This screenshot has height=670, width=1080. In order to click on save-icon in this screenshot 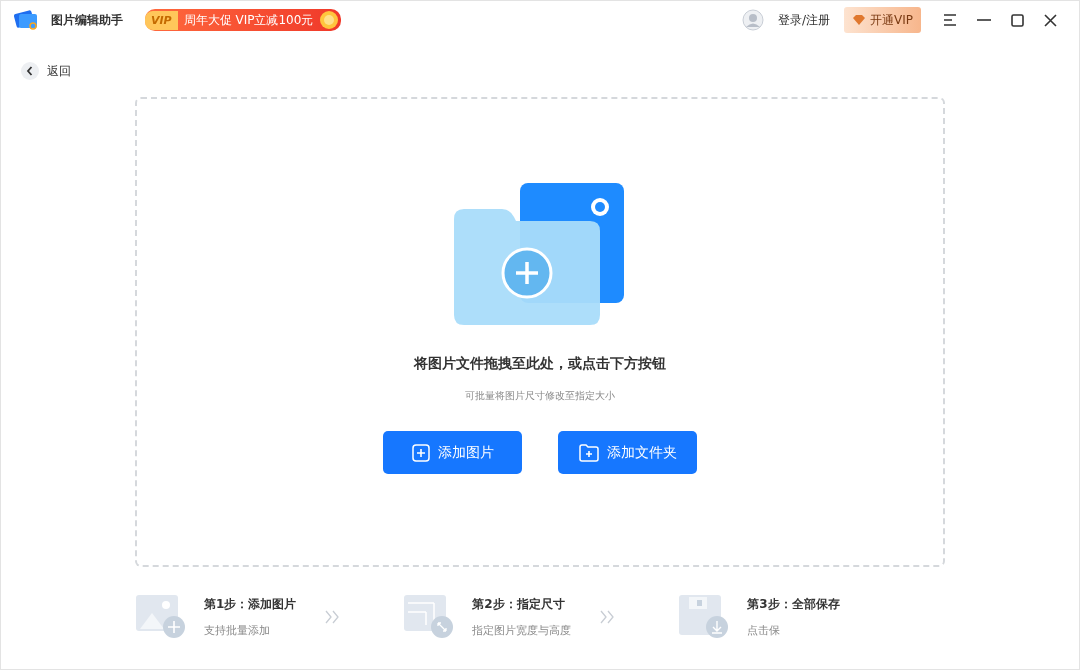, I will do `click(704, 617)`.